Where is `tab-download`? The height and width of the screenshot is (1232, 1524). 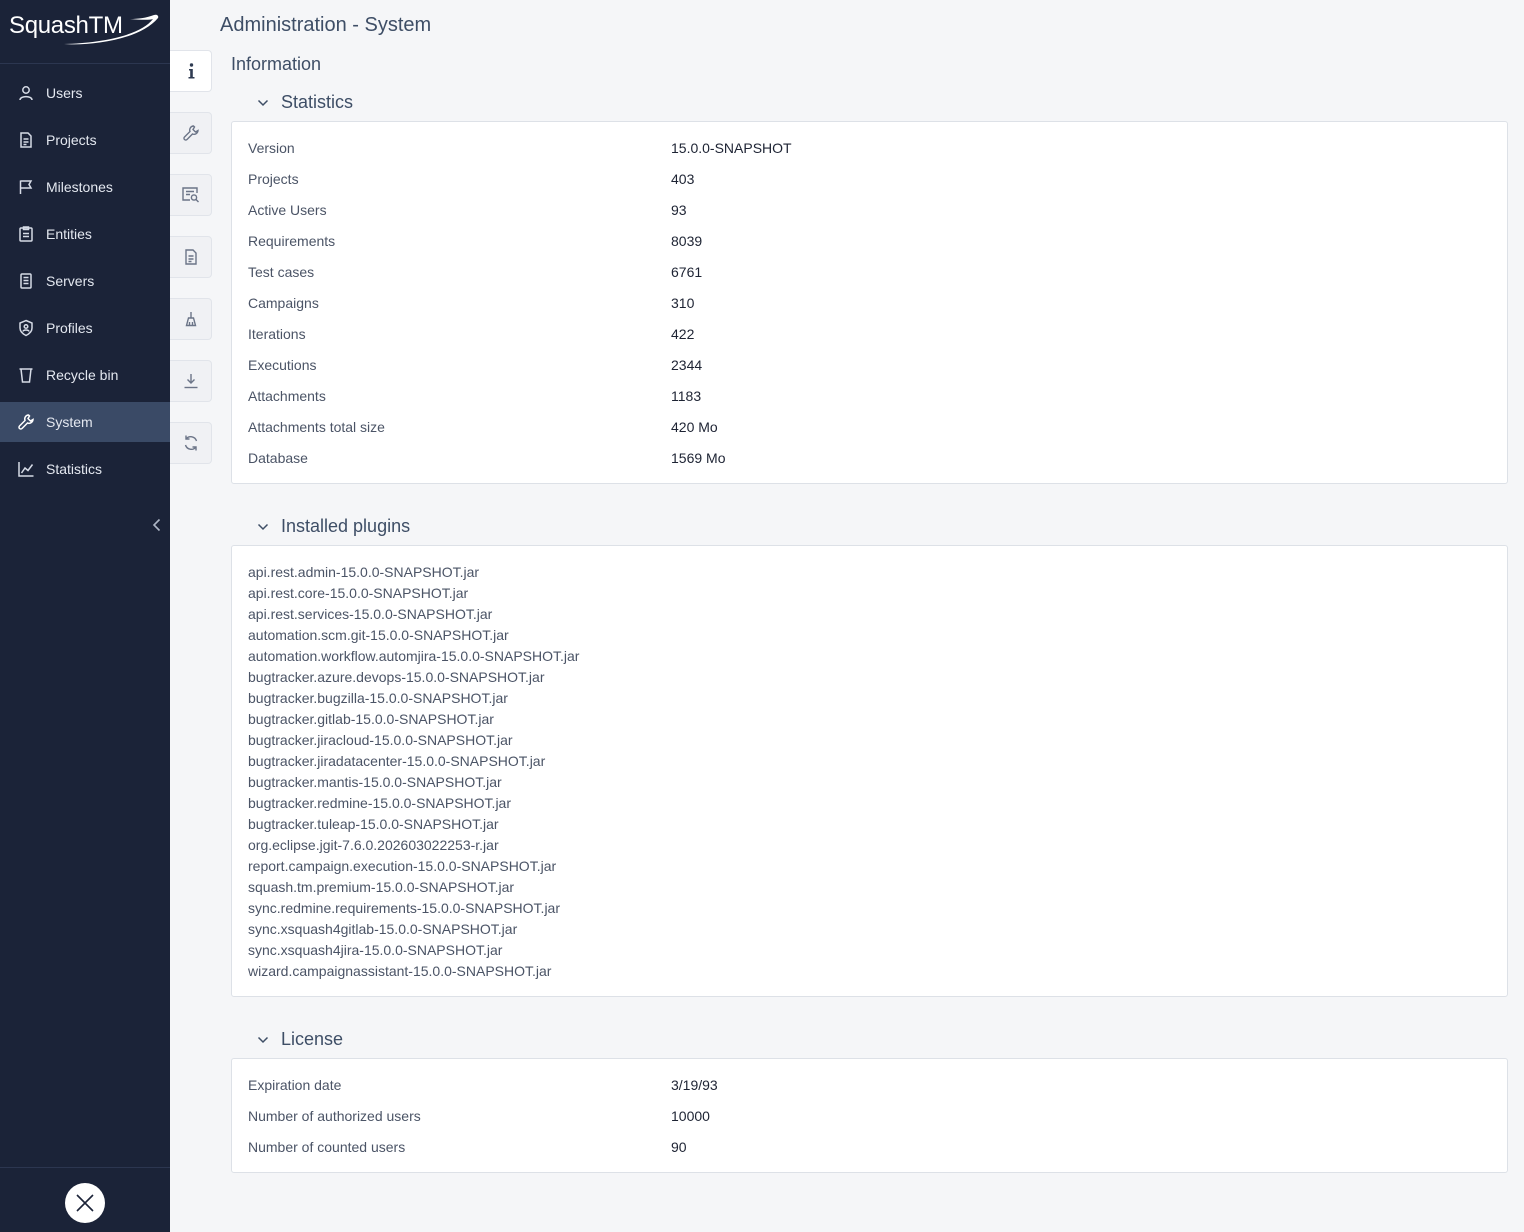
tab-download is located at coordinates (191, 381).